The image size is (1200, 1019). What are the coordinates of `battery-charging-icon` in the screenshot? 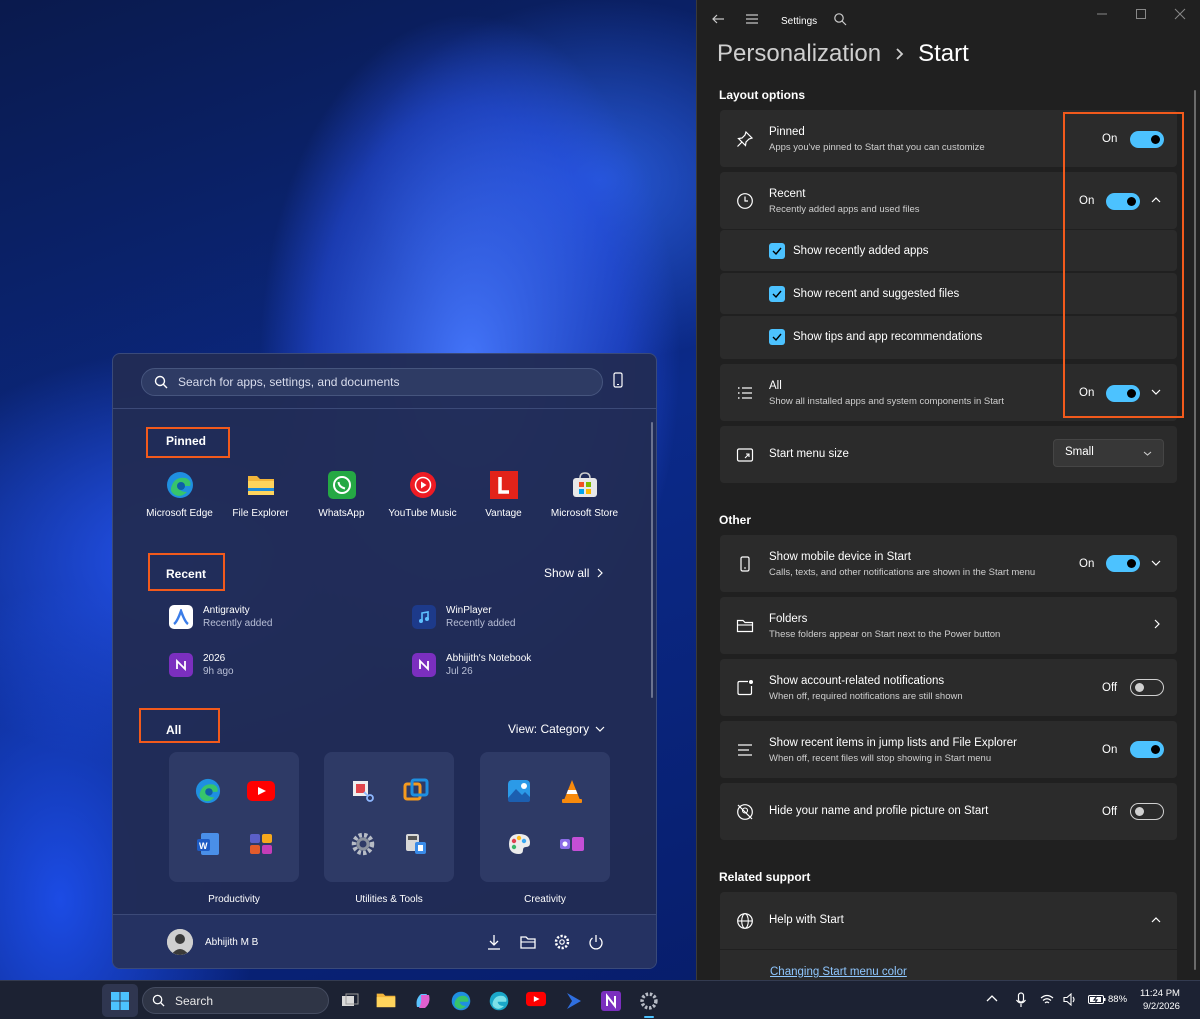 It's located at (1098, 1004).